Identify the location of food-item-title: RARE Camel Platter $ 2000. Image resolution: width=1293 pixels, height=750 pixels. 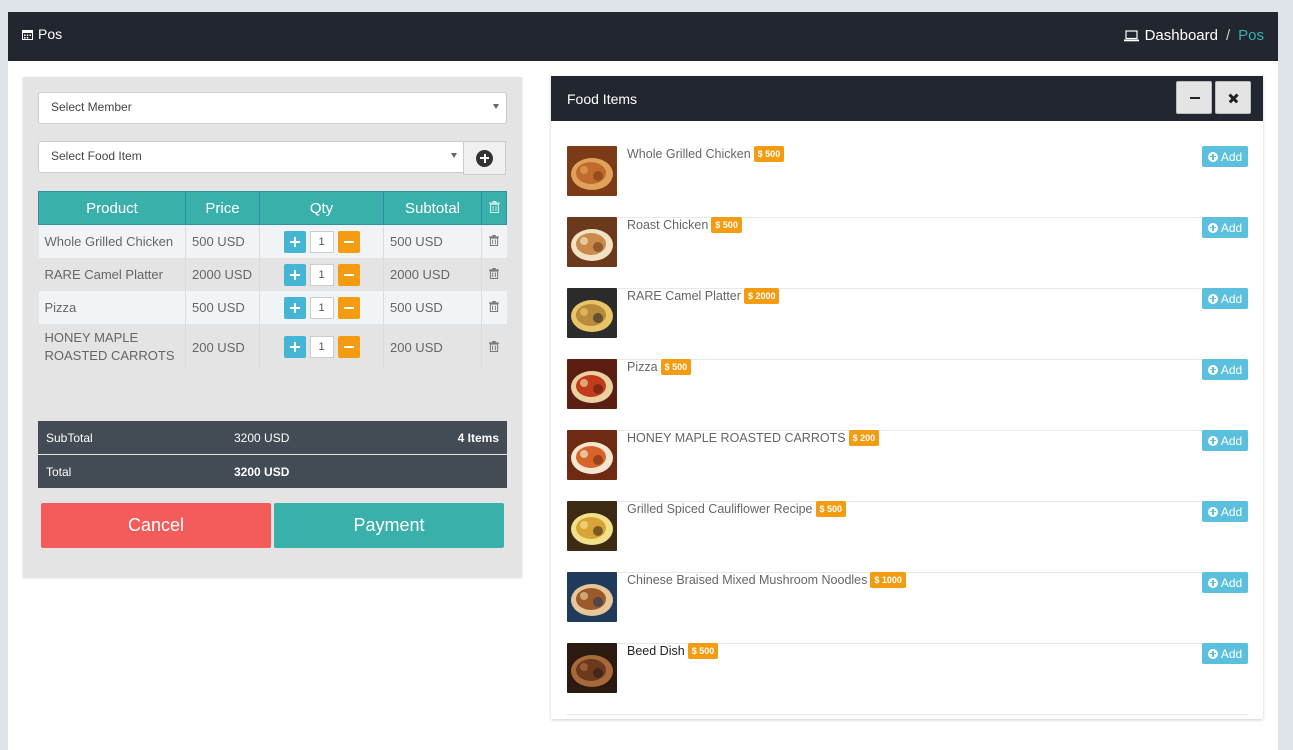
(703, 296).